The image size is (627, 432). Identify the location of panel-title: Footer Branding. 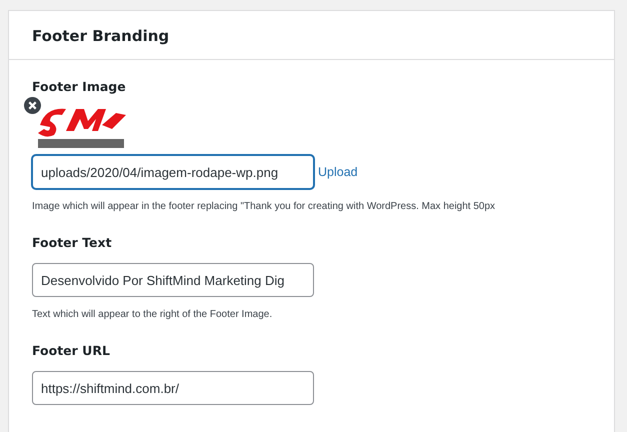
(101, 36).